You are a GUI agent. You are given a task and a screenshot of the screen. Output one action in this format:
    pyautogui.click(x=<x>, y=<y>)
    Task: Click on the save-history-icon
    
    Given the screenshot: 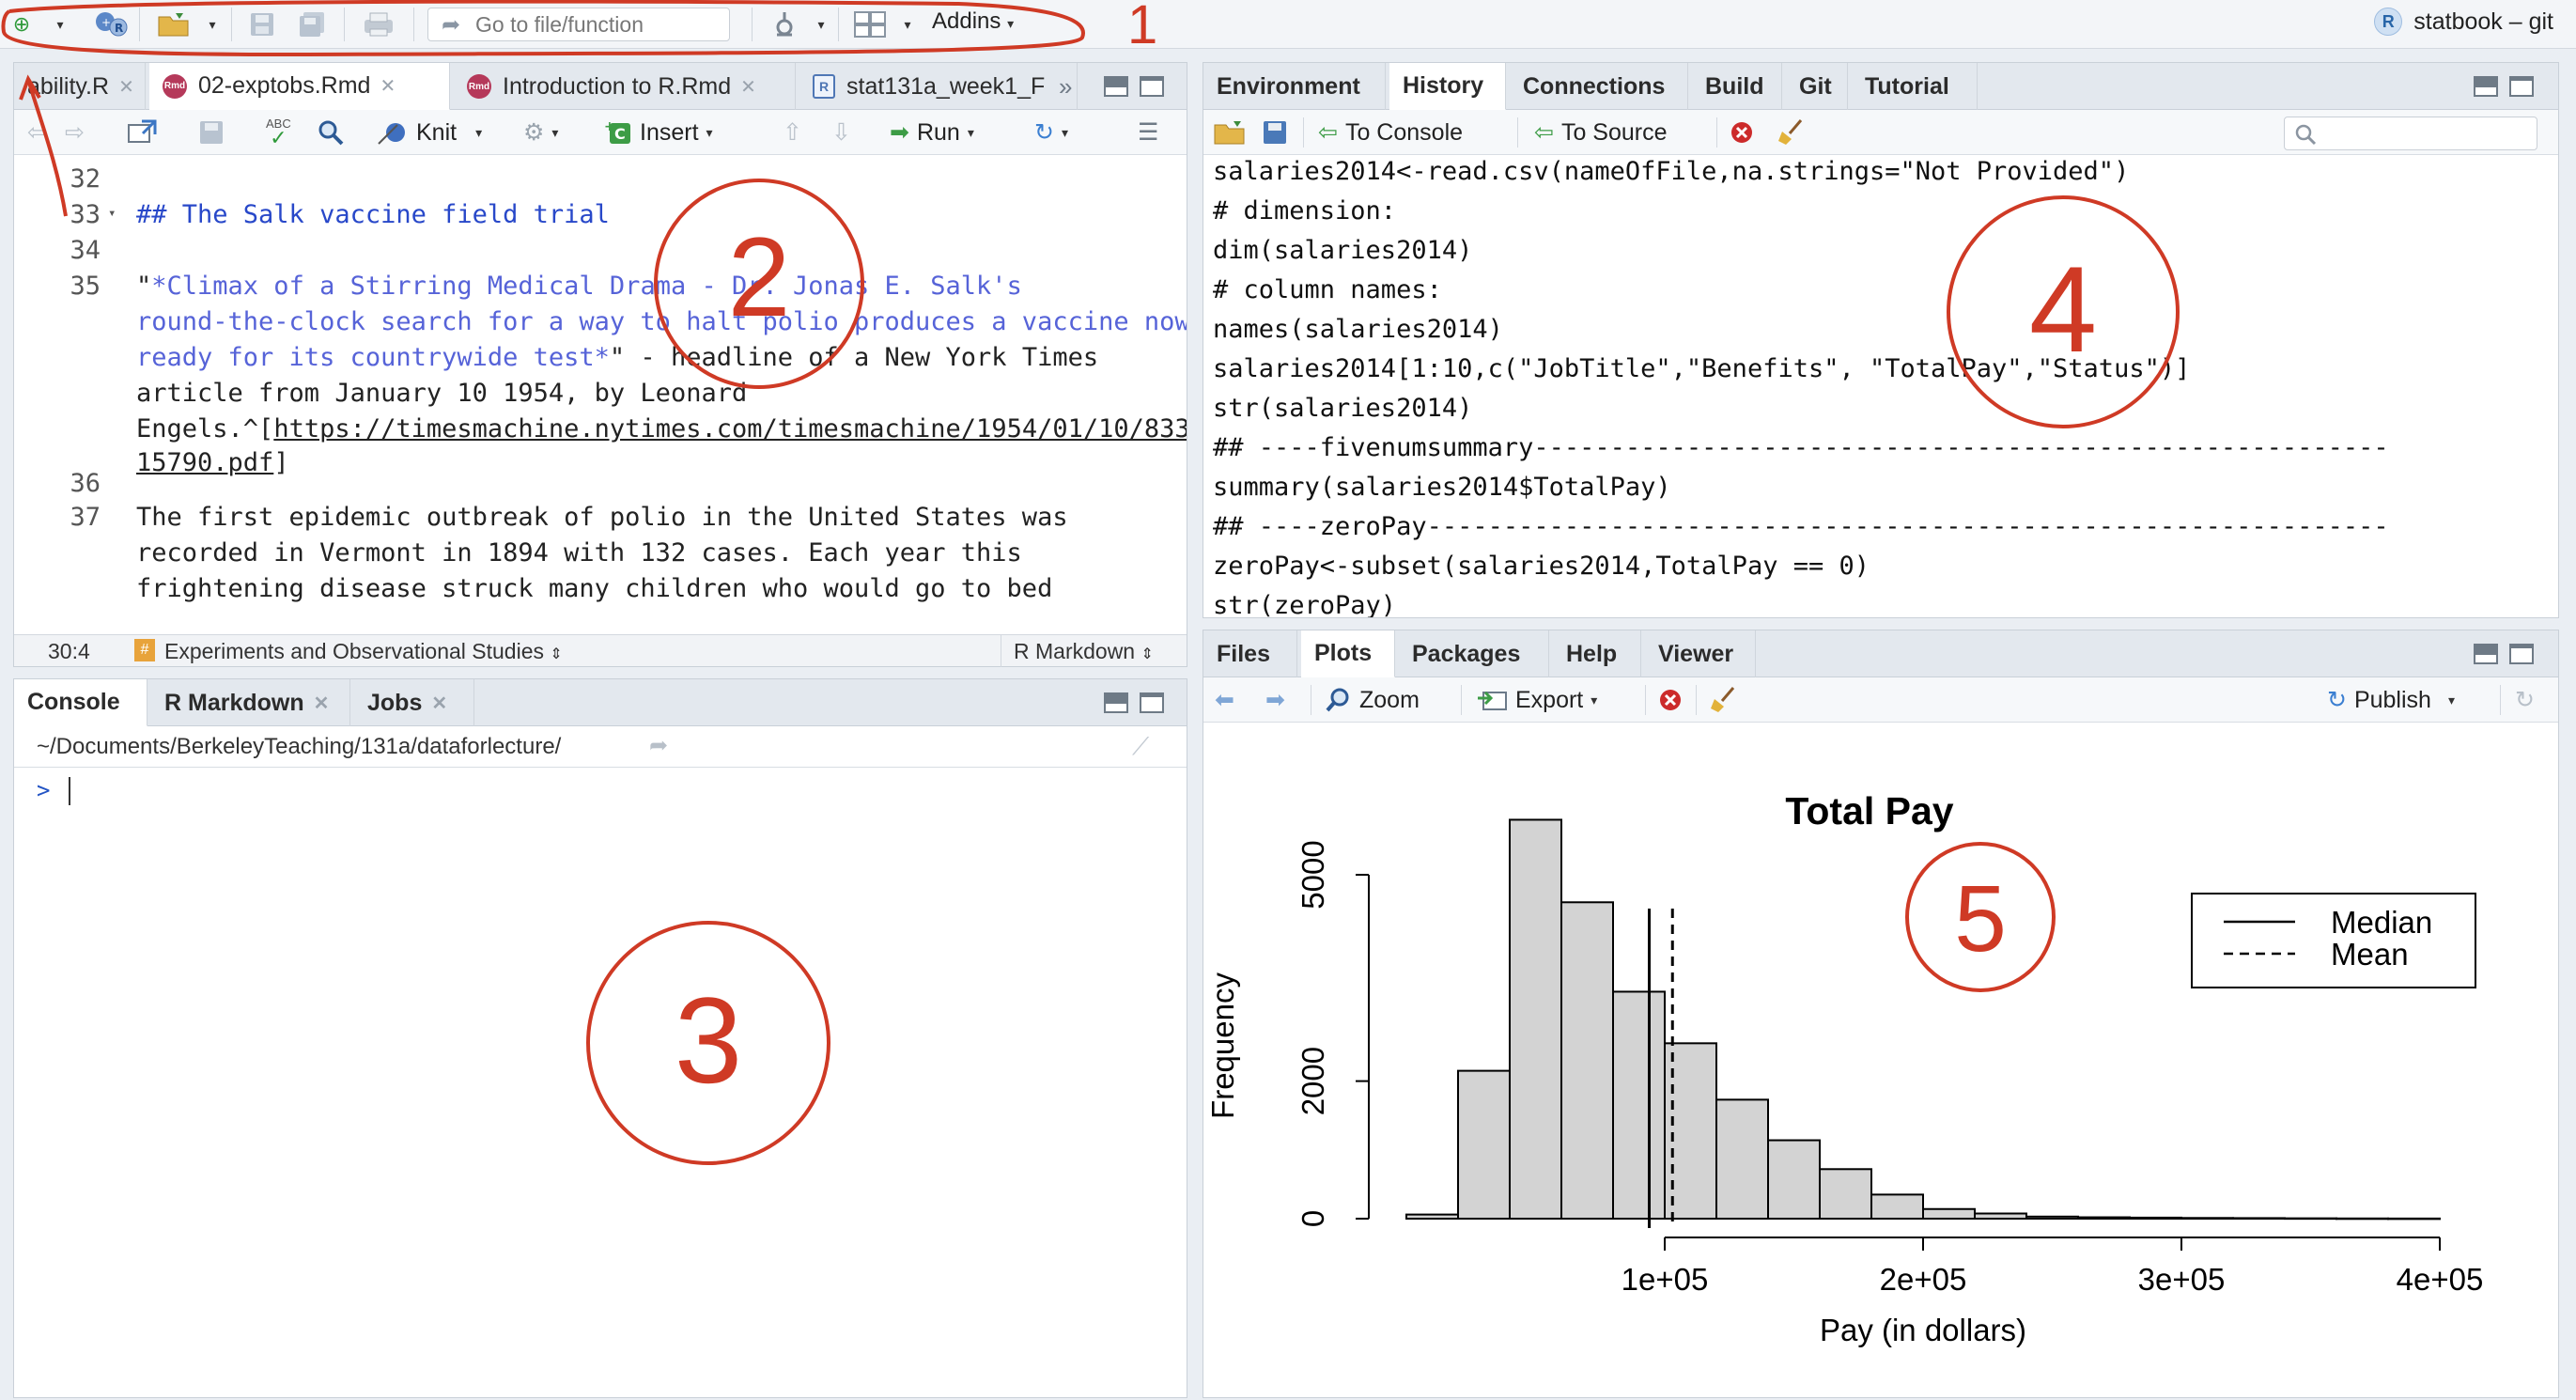 What is the action you would take?
    pyautogui.click(x=1275, y=132)
    